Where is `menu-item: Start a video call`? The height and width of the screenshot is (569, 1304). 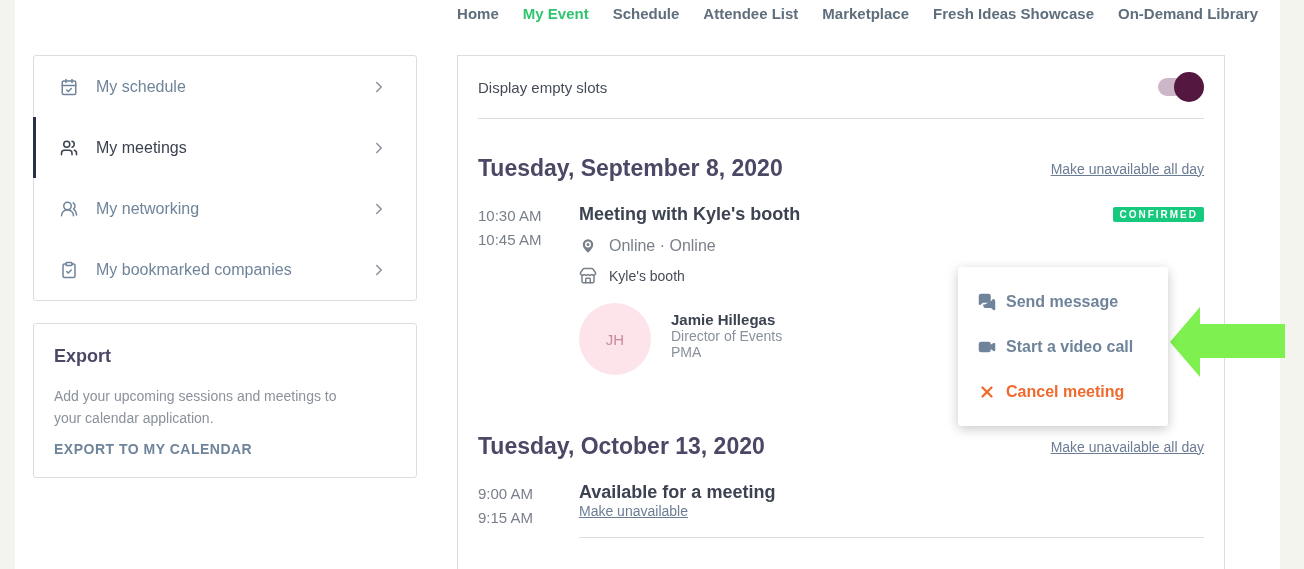 menu-item: Start a video call is located at coordinates (1063, 346).